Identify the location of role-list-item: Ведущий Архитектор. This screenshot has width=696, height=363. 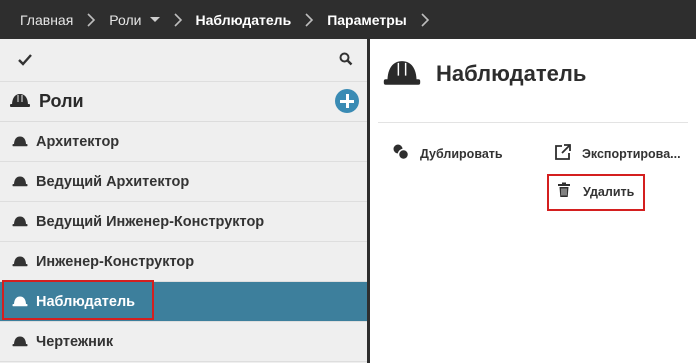
(183, 182).